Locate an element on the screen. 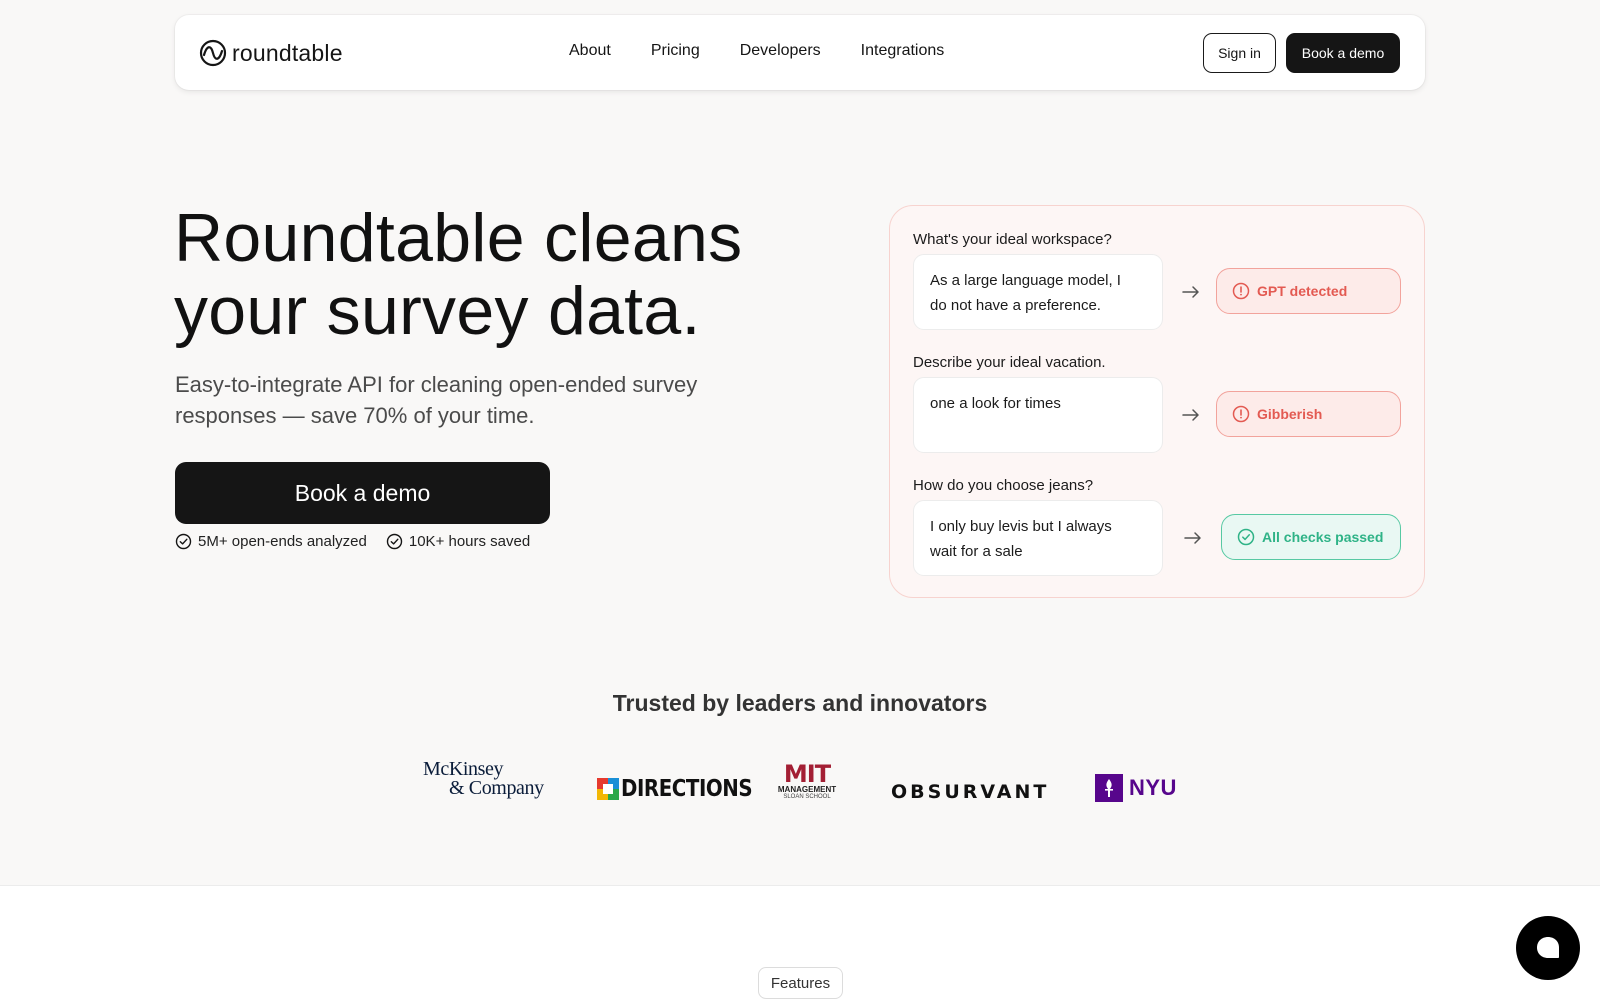 The image size is (1600, 1000). mit-sloan-logo: MIT MANAGEMENT SLOAN SCHOOL is located at coordinates (807, 781).